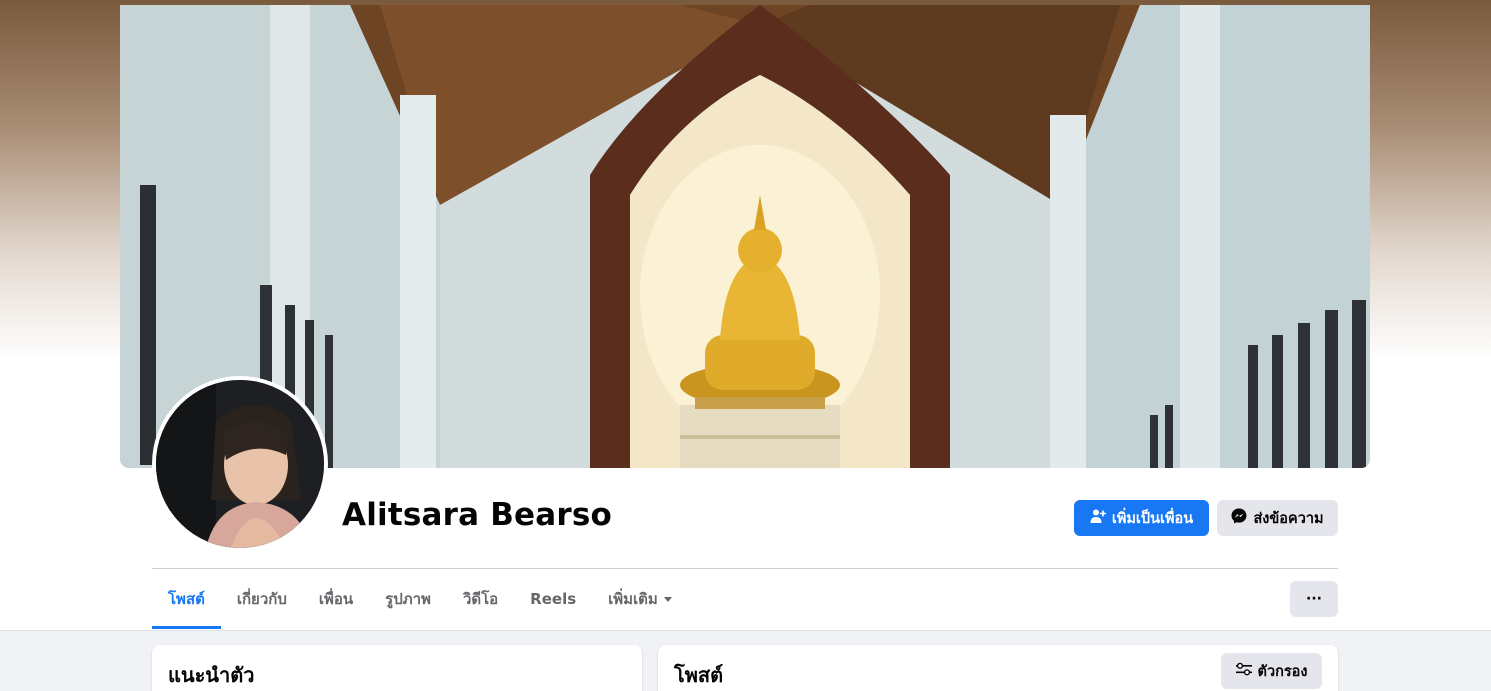  I want to click on message-label: ส่งข้อความ, so click(1288, 518).